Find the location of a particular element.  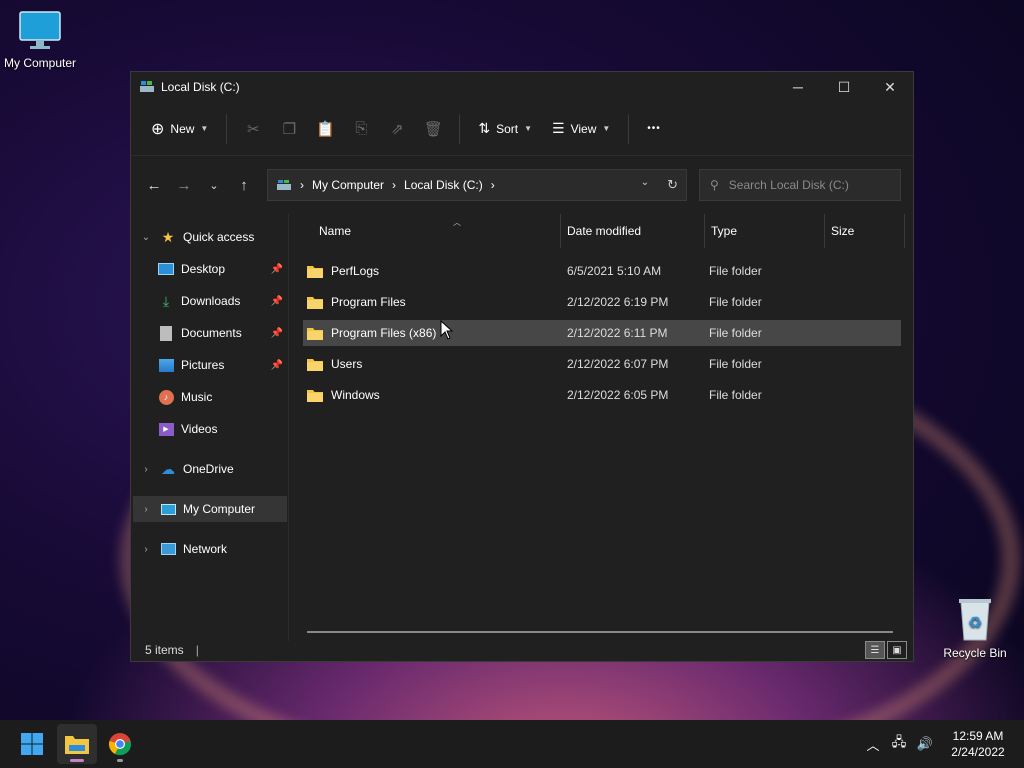

breadcrumb-my-computer: My Computer is located at coordinates (348, 185).